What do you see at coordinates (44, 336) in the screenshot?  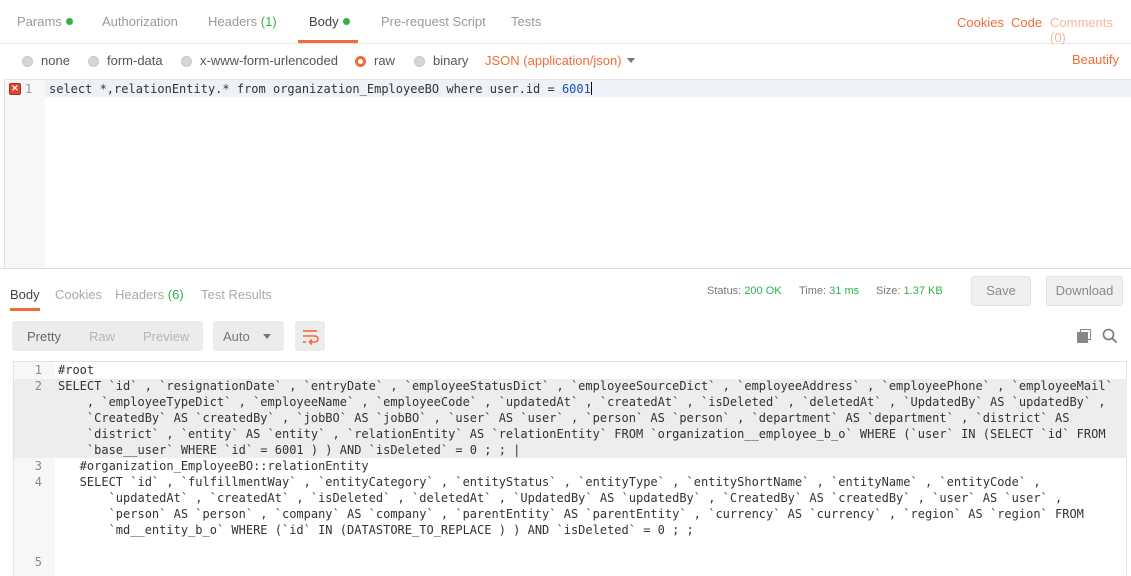 I see `view-pretty-button: Pretty` at bounding box center [44, 336].